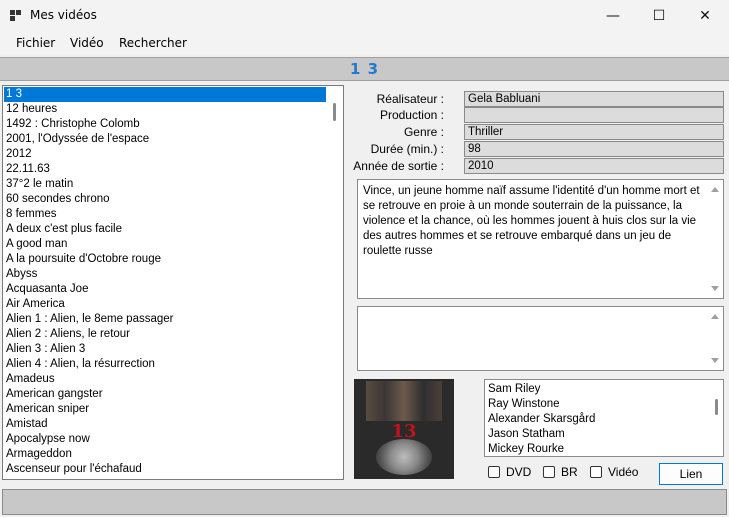 The width and height of the screenshot is (729, 517). What do you see at coordinates (613, 16) in the screenshot?
I see `minimize-button: —` at bounding box center [613, 16].